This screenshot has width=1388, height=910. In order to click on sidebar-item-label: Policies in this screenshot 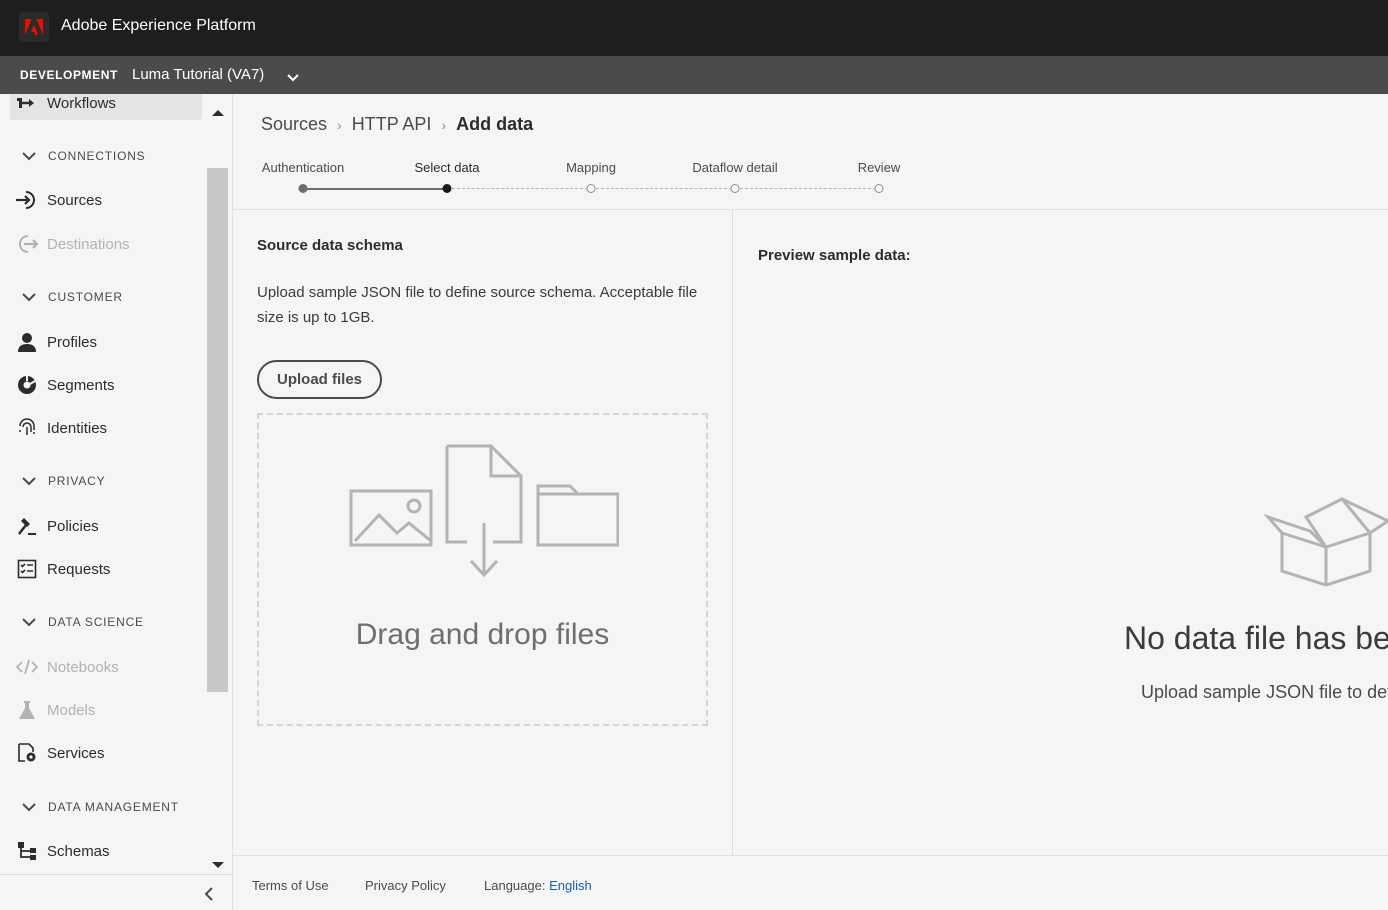, I will do `click(73, 526)`.